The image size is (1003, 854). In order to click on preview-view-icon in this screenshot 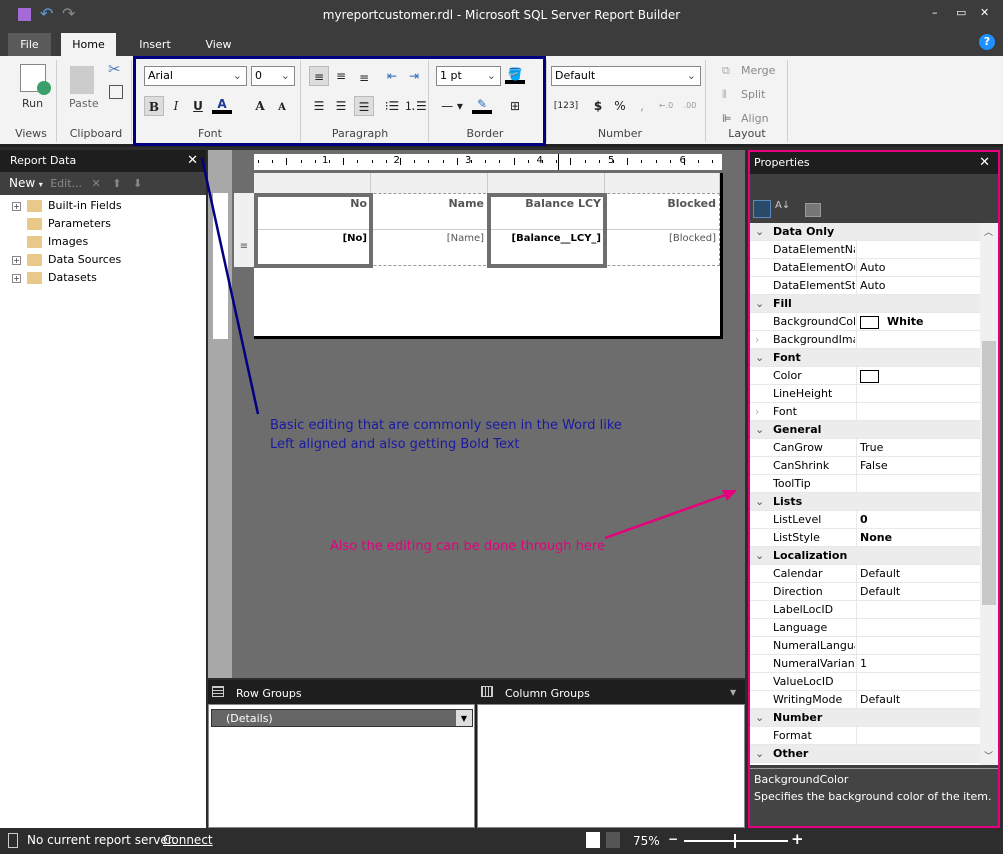, I will do `click(613, 840)`.